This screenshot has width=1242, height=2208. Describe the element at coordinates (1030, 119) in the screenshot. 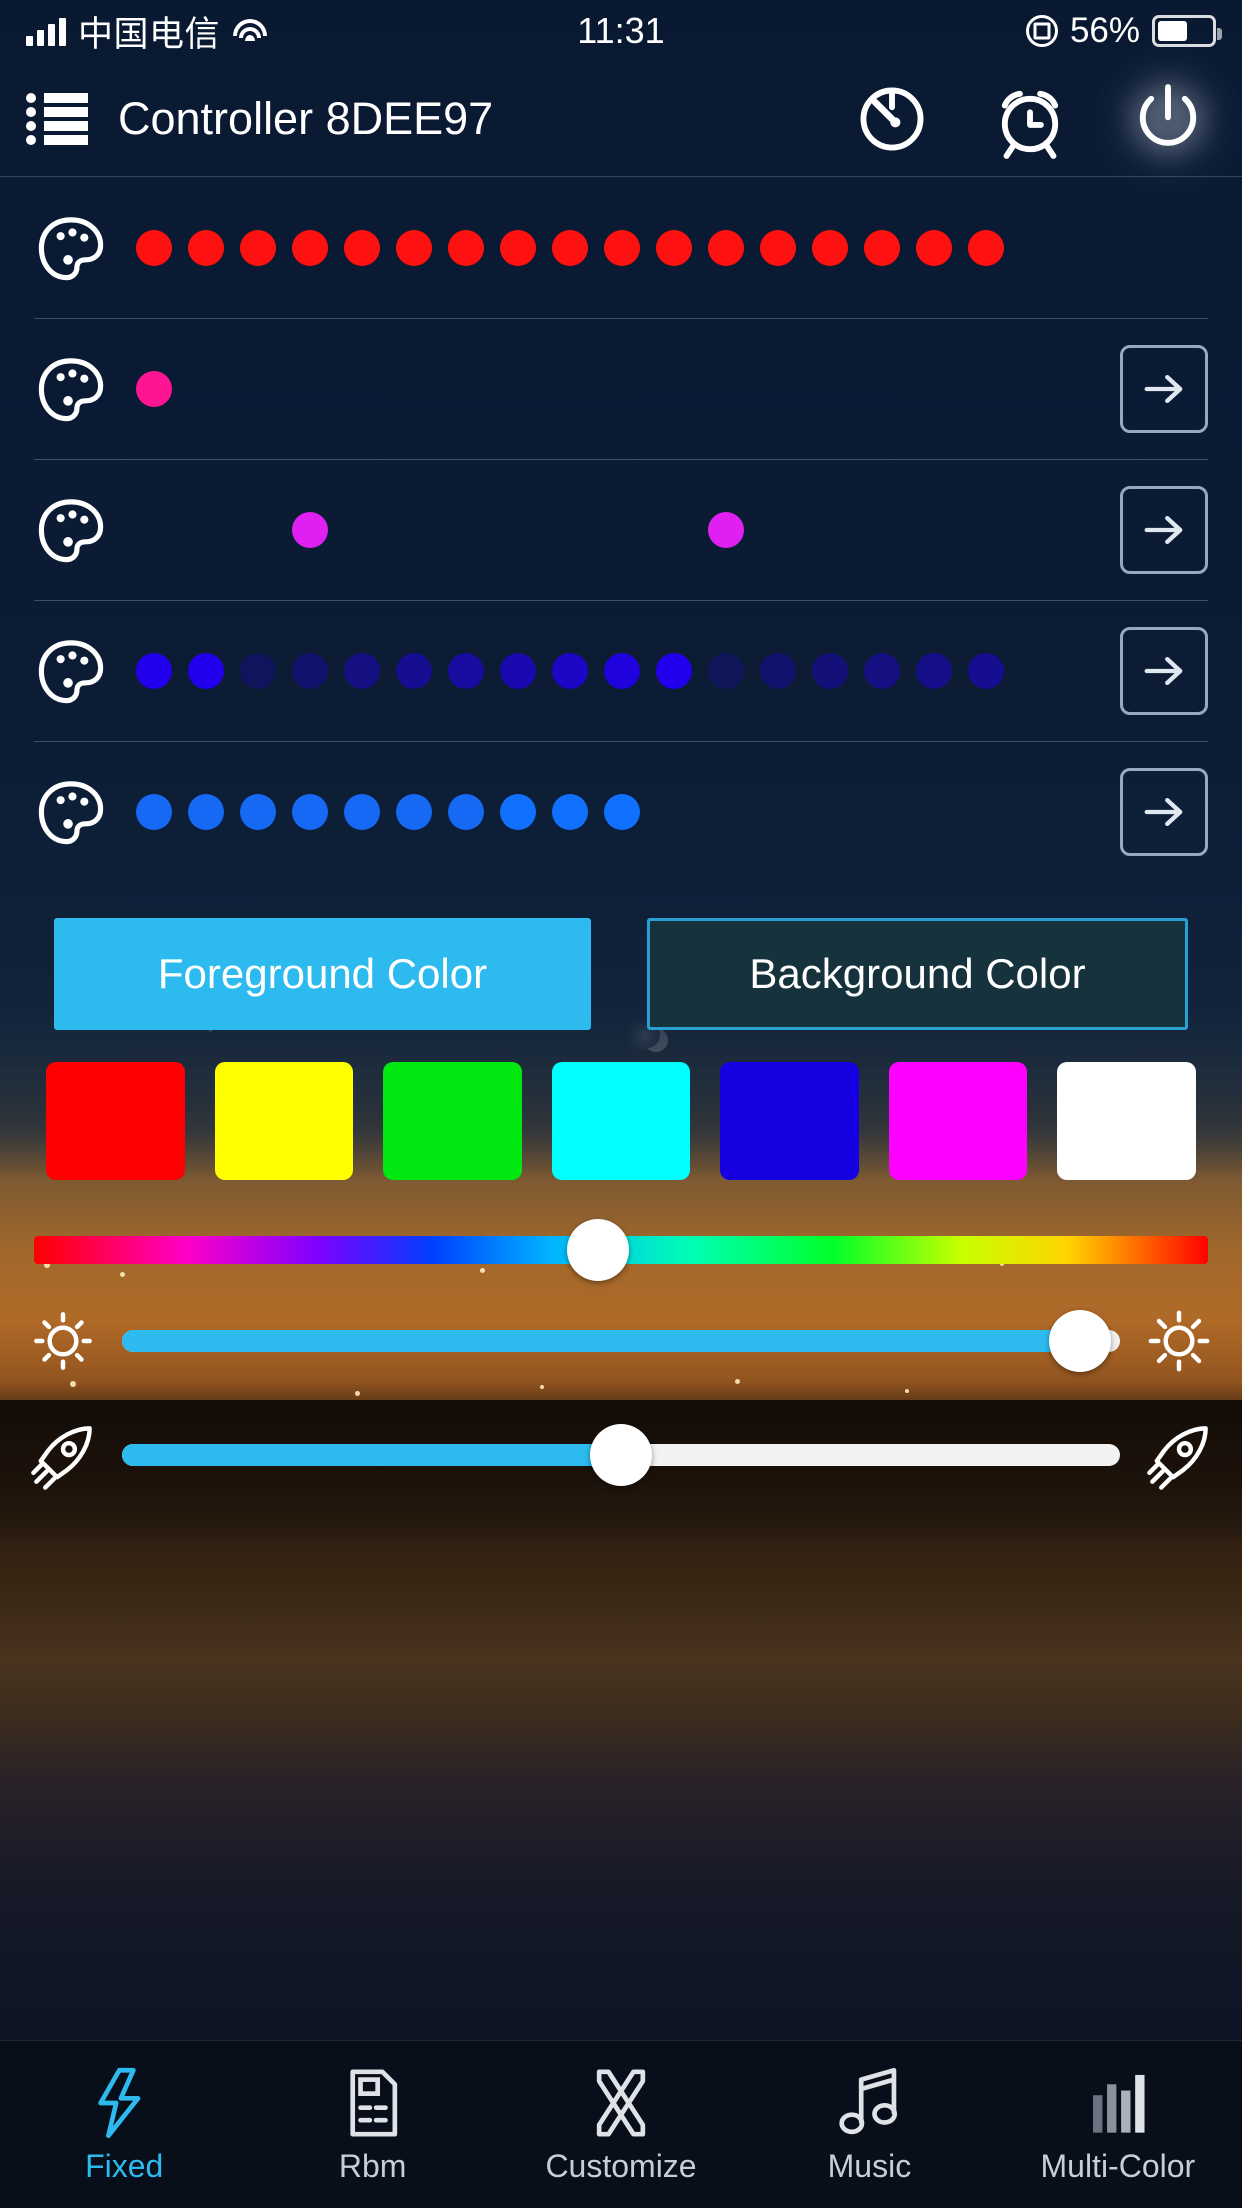

I see `alarm-clock-icon` at that location.